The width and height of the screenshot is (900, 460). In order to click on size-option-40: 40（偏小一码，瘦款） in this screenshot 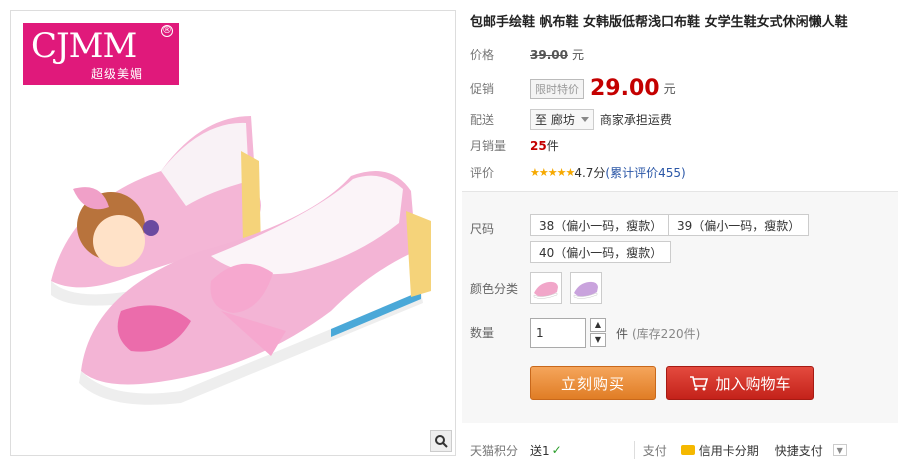, I will do `click(601, 252)`.